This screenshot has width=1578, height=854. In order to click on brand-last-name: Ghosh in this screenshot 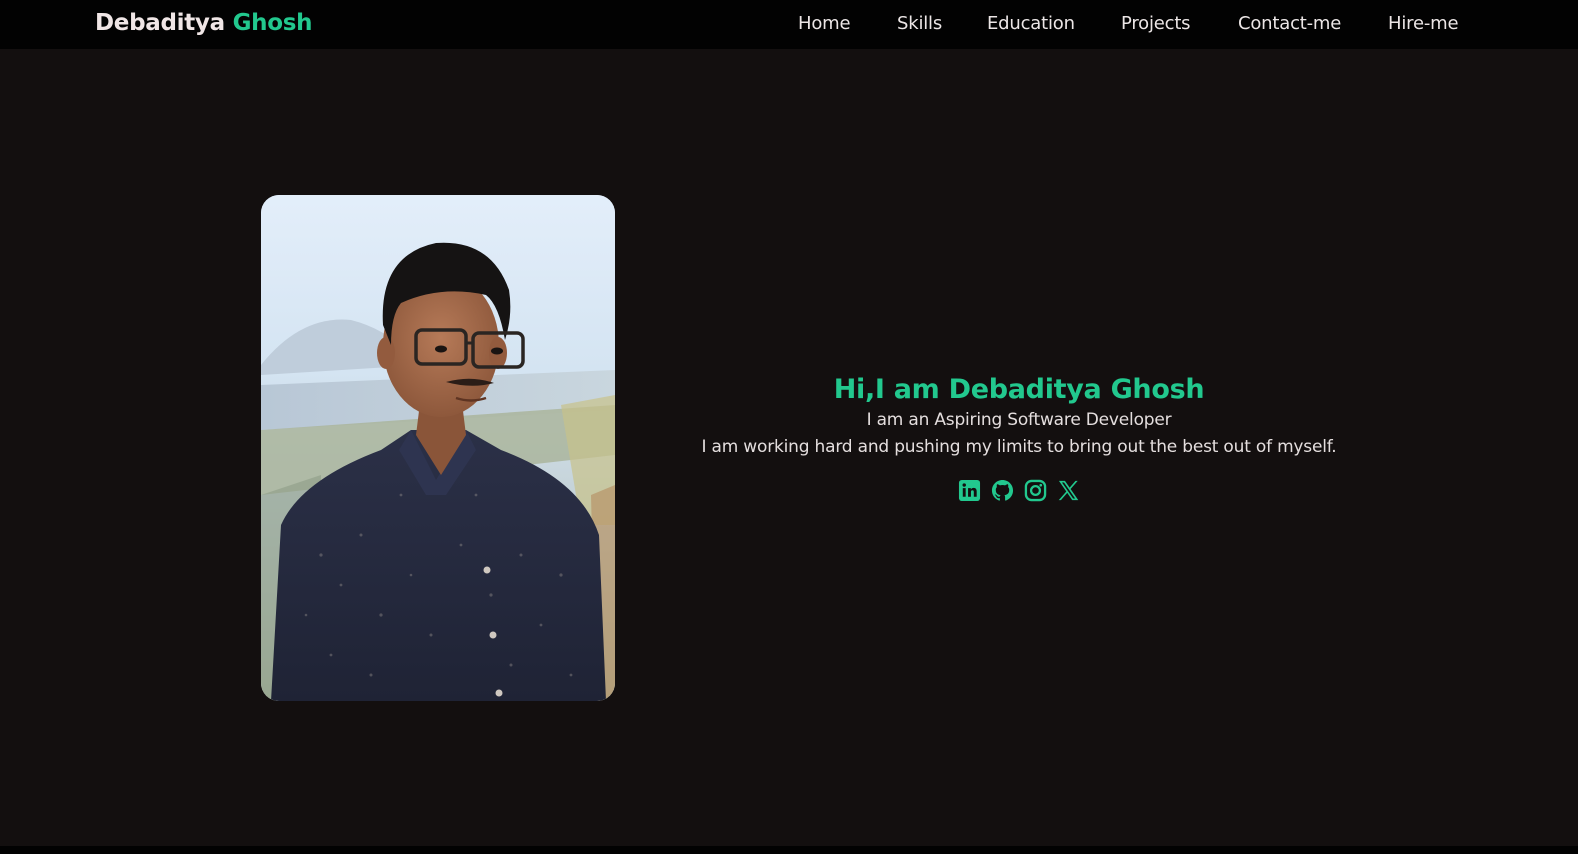, I will do `click(272, 23)`.